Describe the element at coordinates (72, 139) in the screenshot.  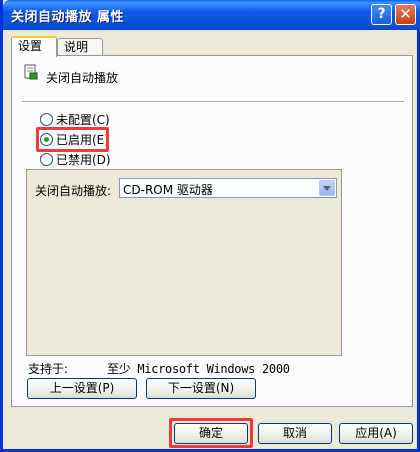
I see `highlight-enabled` at that location.